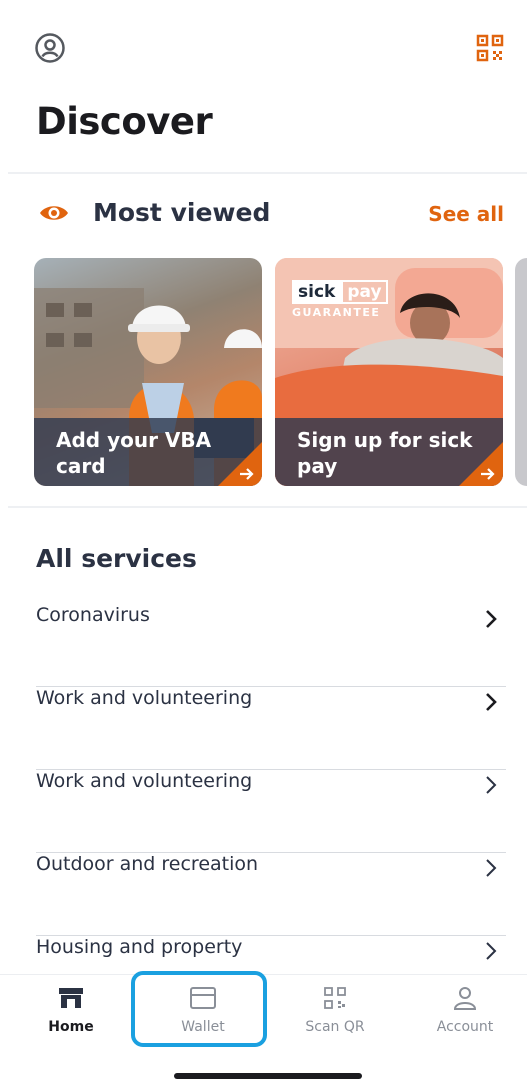 This screenshot has height=1084, width=527. Describe the element at coordinates (466, 214) in the screenshot. I see `see-all-link: See all` at that location.